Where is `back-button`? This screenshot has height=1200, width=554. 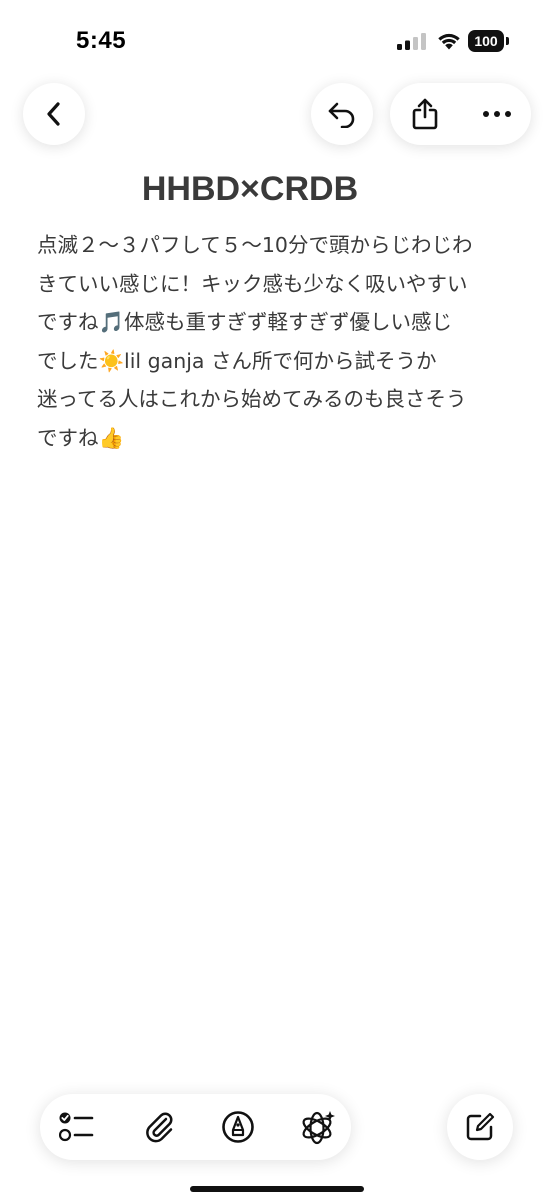 back-button is located at coordinates (54, 114).